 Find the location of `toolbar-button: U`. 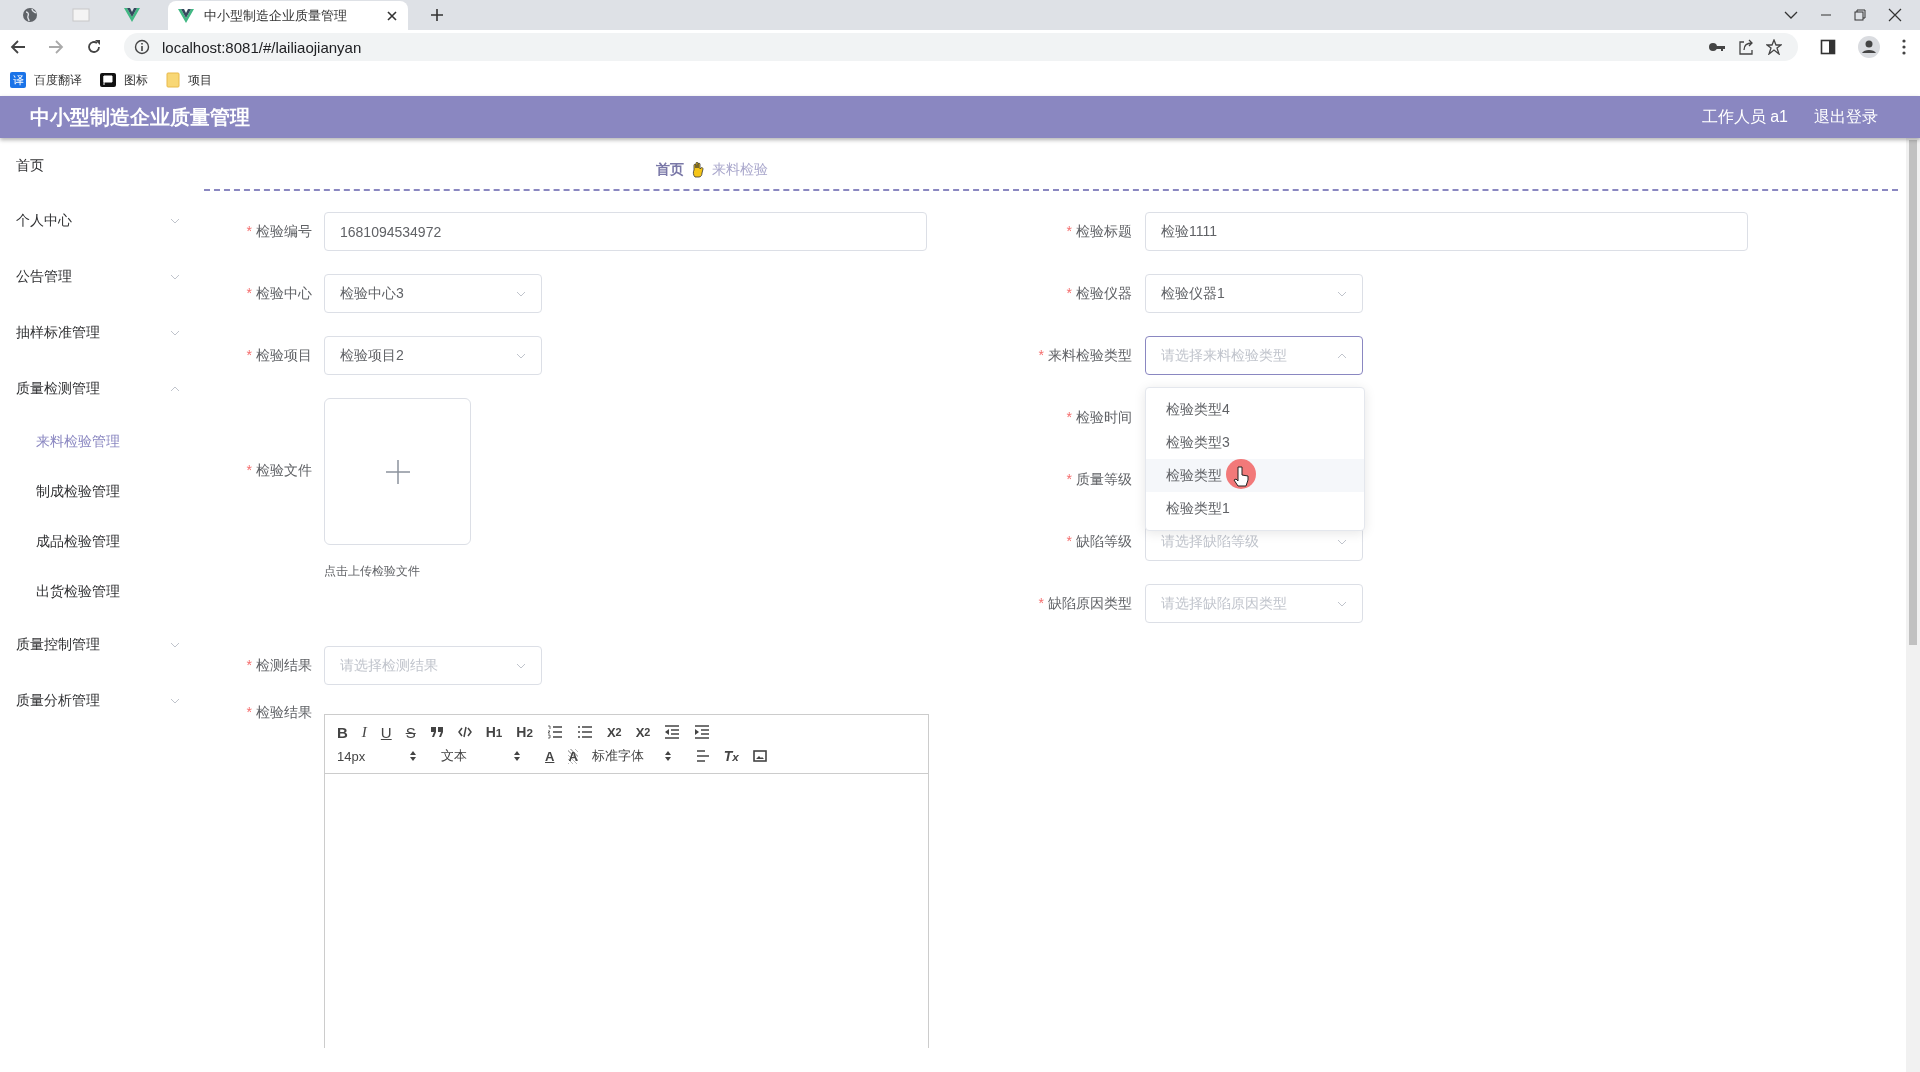

toolbar-button: U is located at coordinates (386, 732).